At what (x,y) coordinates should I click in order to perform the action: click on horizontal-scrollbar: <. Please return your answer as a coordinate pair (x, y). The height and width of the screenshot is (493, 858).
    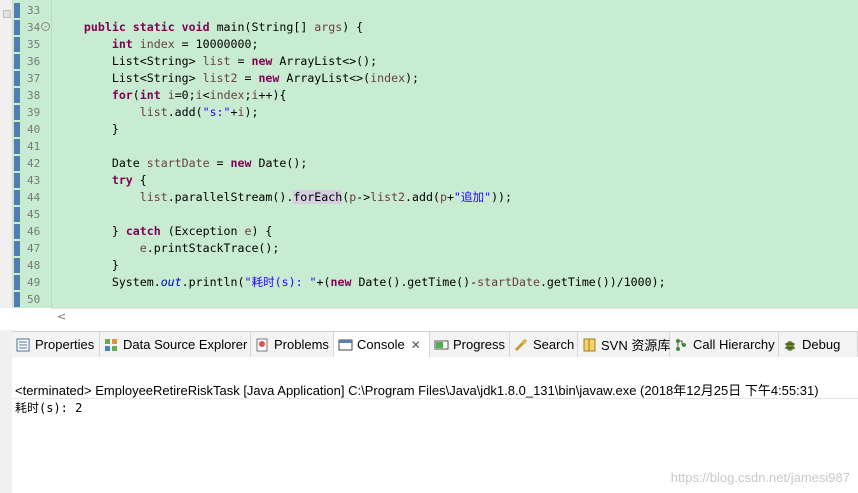
    Looking at the image, I should click on (454, 316).